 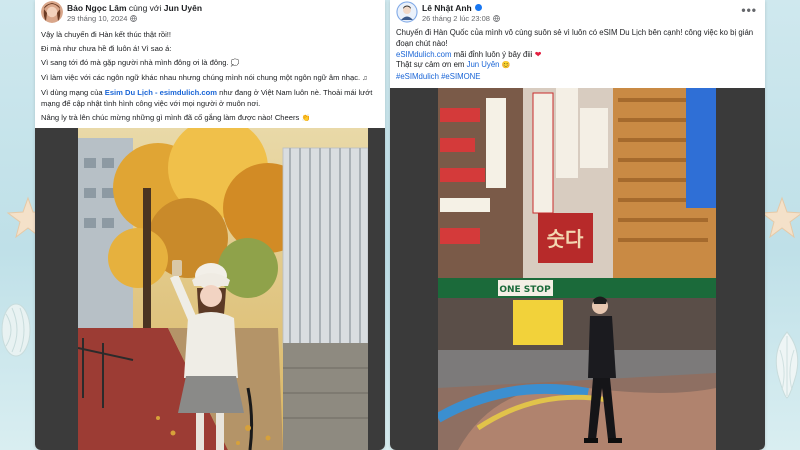 I want to click on svg-text: ONE STOP, so click(x=525, y=290).